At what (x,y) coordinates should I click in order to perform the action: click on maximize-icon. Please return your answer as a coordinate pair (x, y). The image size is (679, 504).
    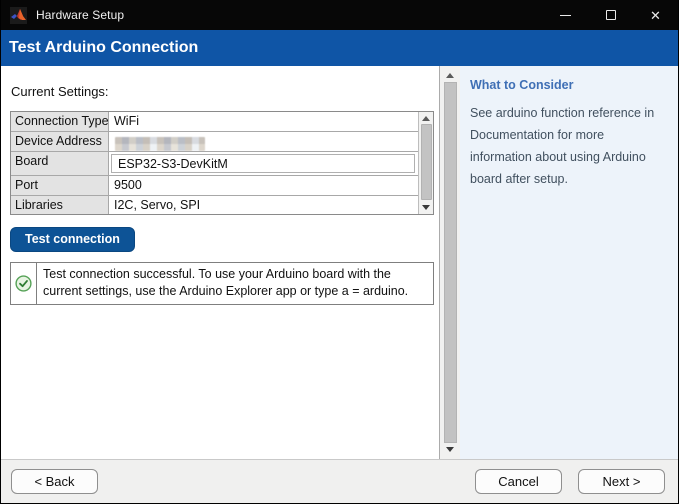
    Looking at the image, I should click on (610, 15).